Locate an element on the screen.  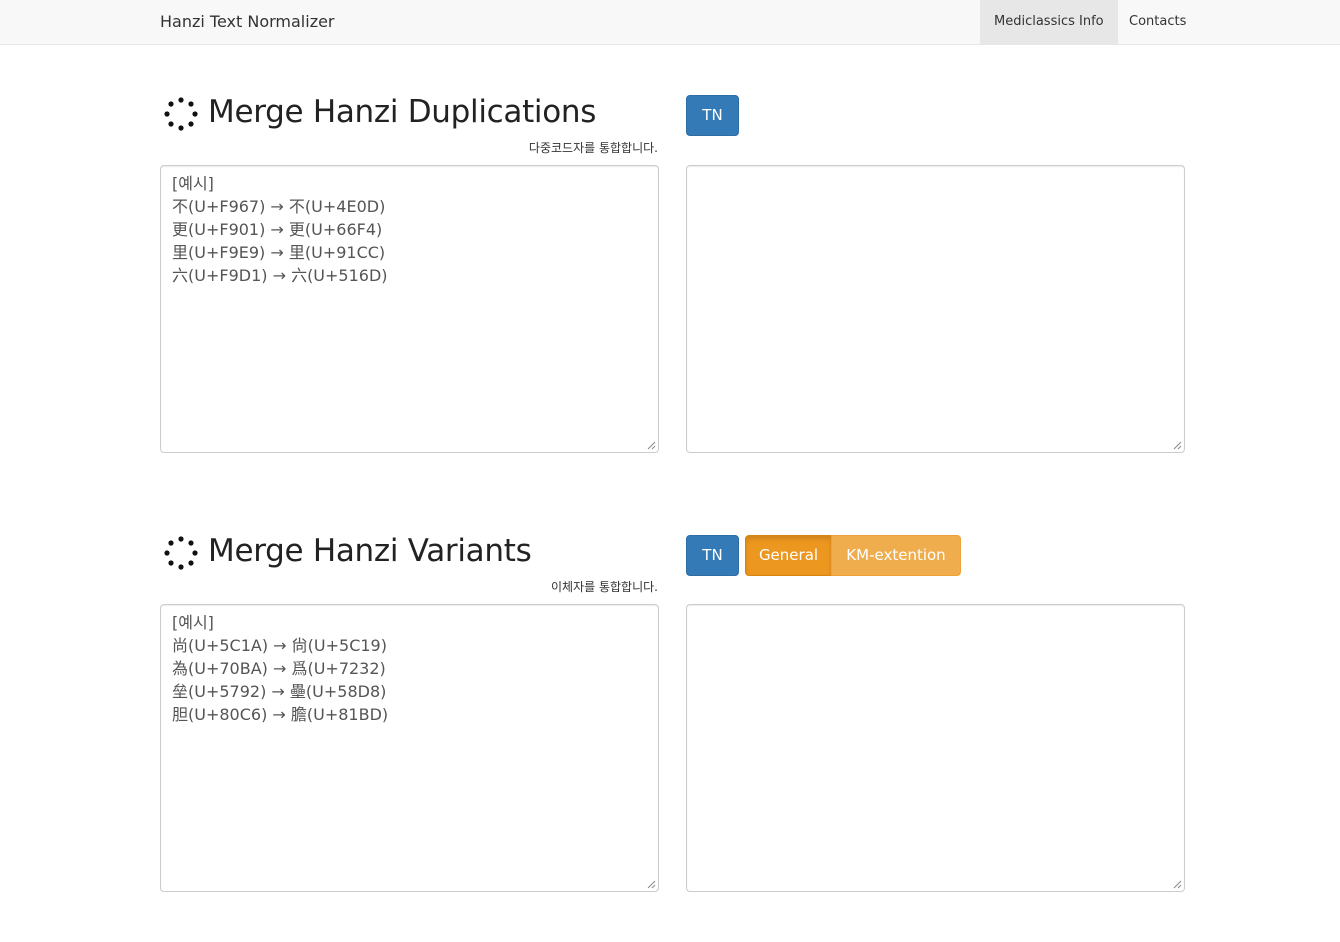
mode-km-extention-button: KM-extention is located at coordinates (896, 555).